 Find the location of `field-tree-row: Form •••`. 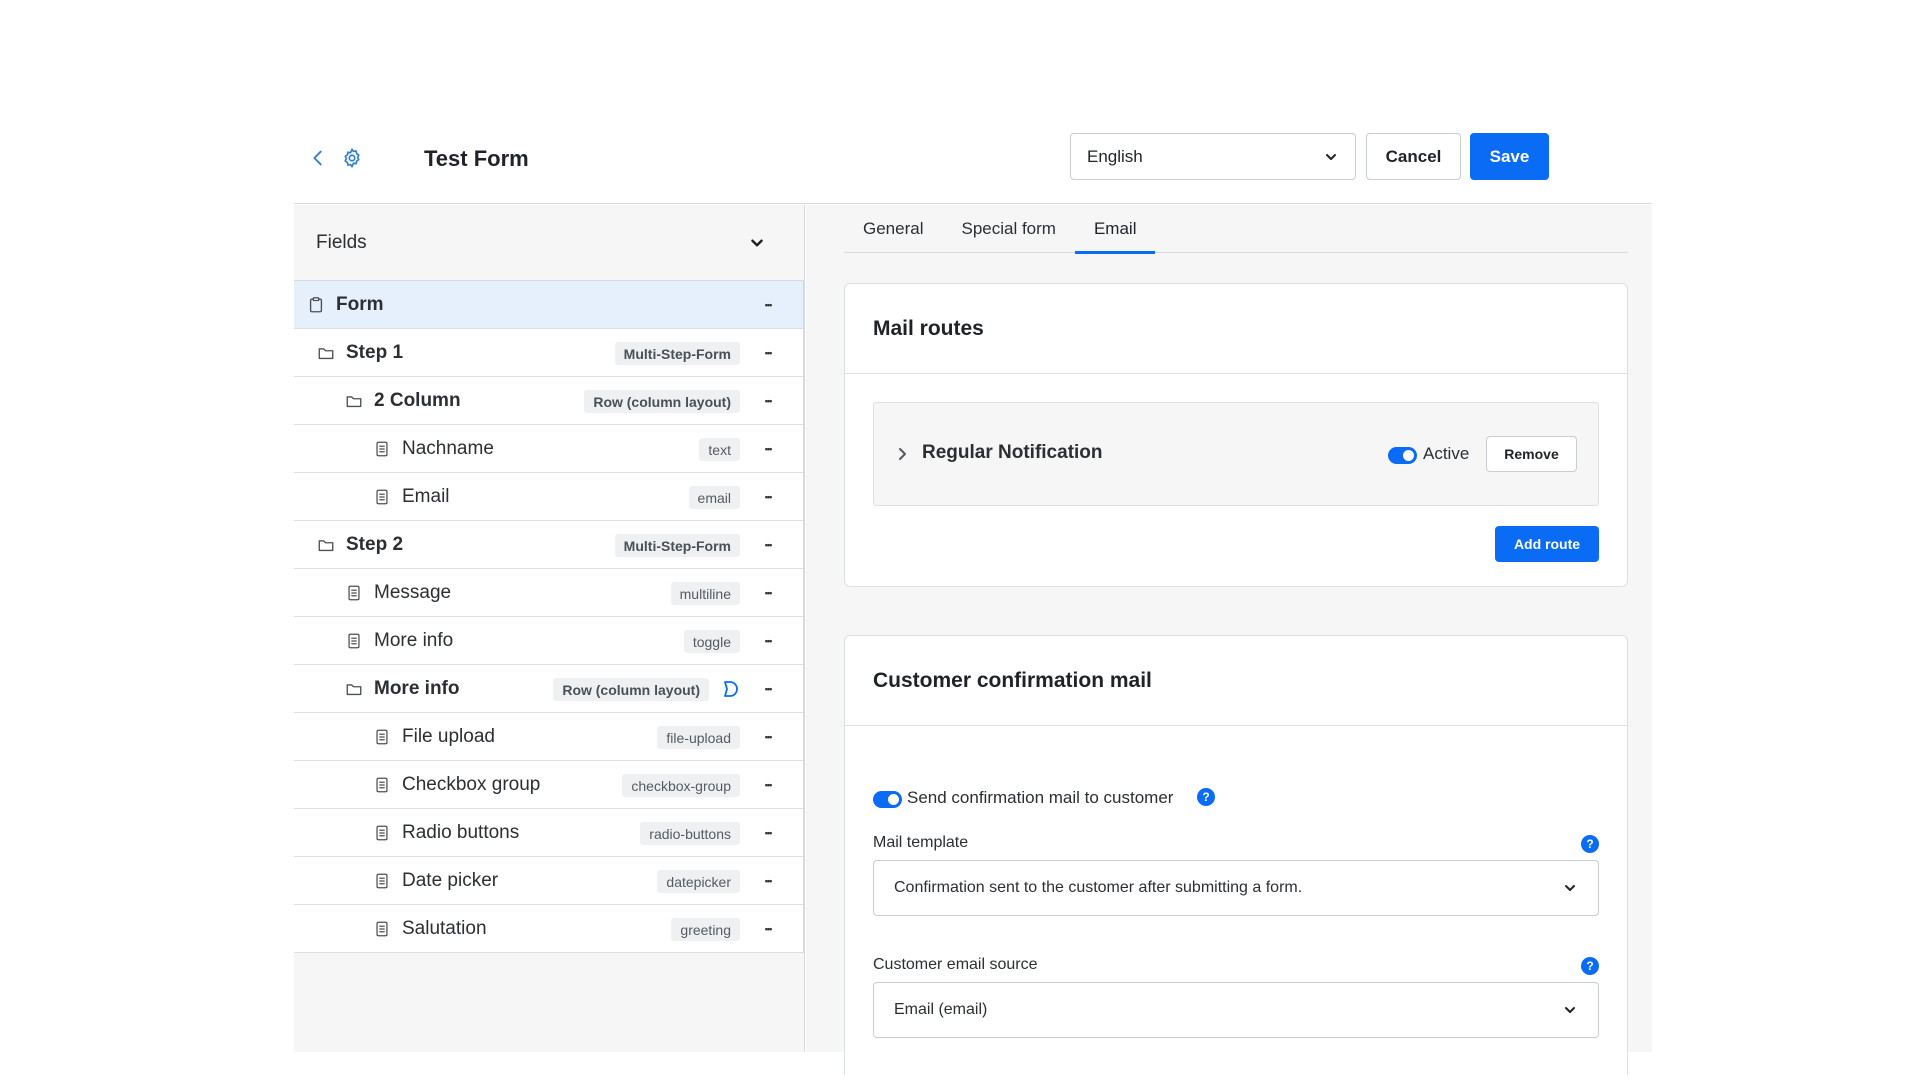

field-tree-row: Form ••• is located at coordinates (548, 305).